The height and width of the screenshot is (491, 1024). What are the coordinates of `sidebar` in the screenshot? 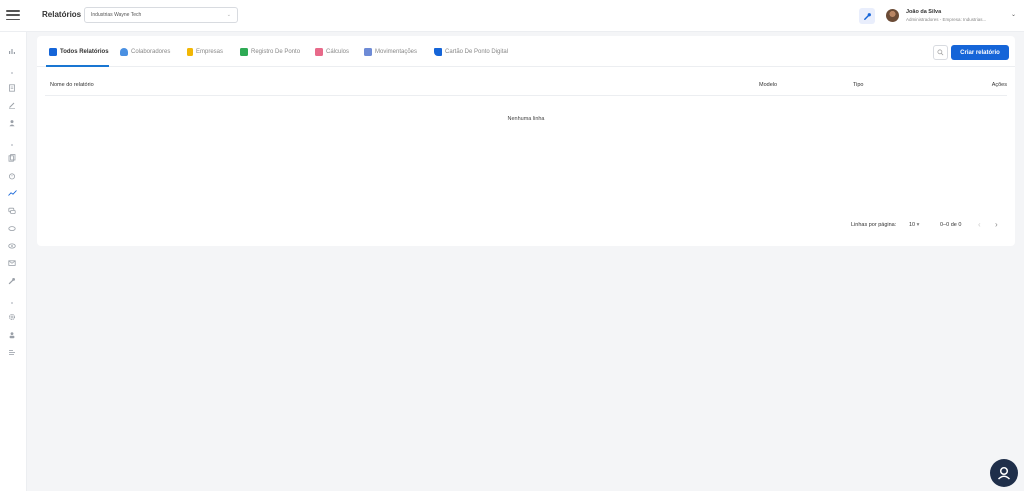 It's located at (13, 261).